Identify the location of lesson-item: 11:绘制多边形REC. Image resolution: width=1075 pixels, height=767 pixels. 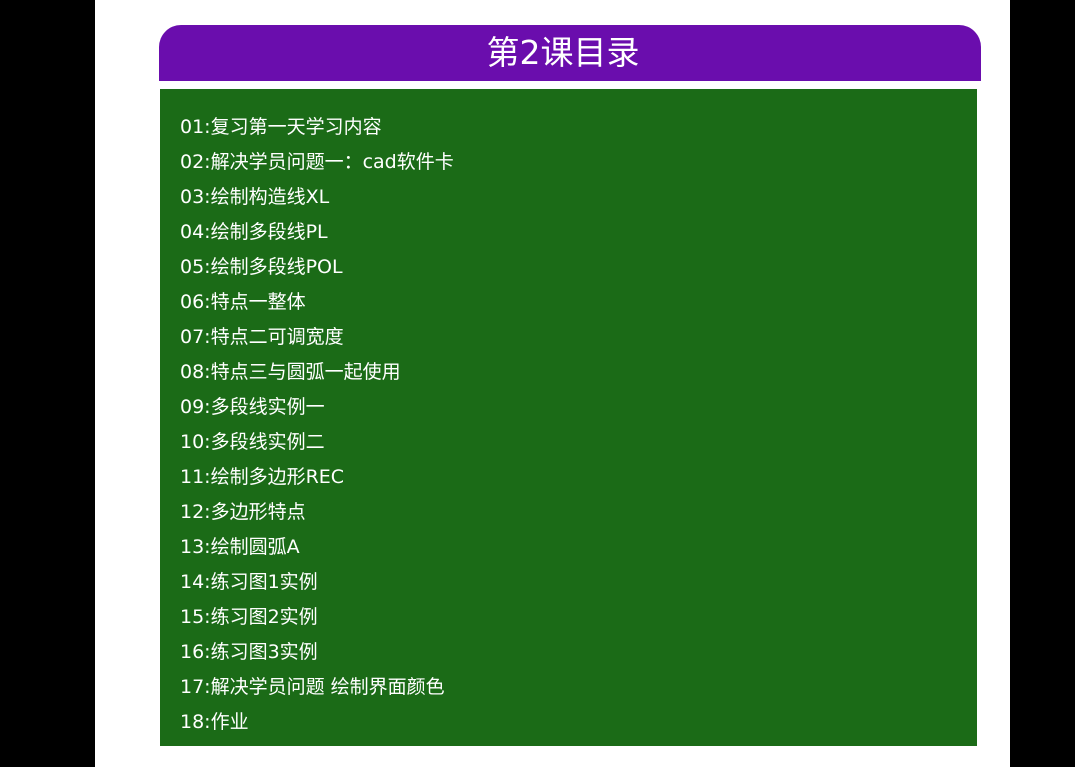
(578, 480).